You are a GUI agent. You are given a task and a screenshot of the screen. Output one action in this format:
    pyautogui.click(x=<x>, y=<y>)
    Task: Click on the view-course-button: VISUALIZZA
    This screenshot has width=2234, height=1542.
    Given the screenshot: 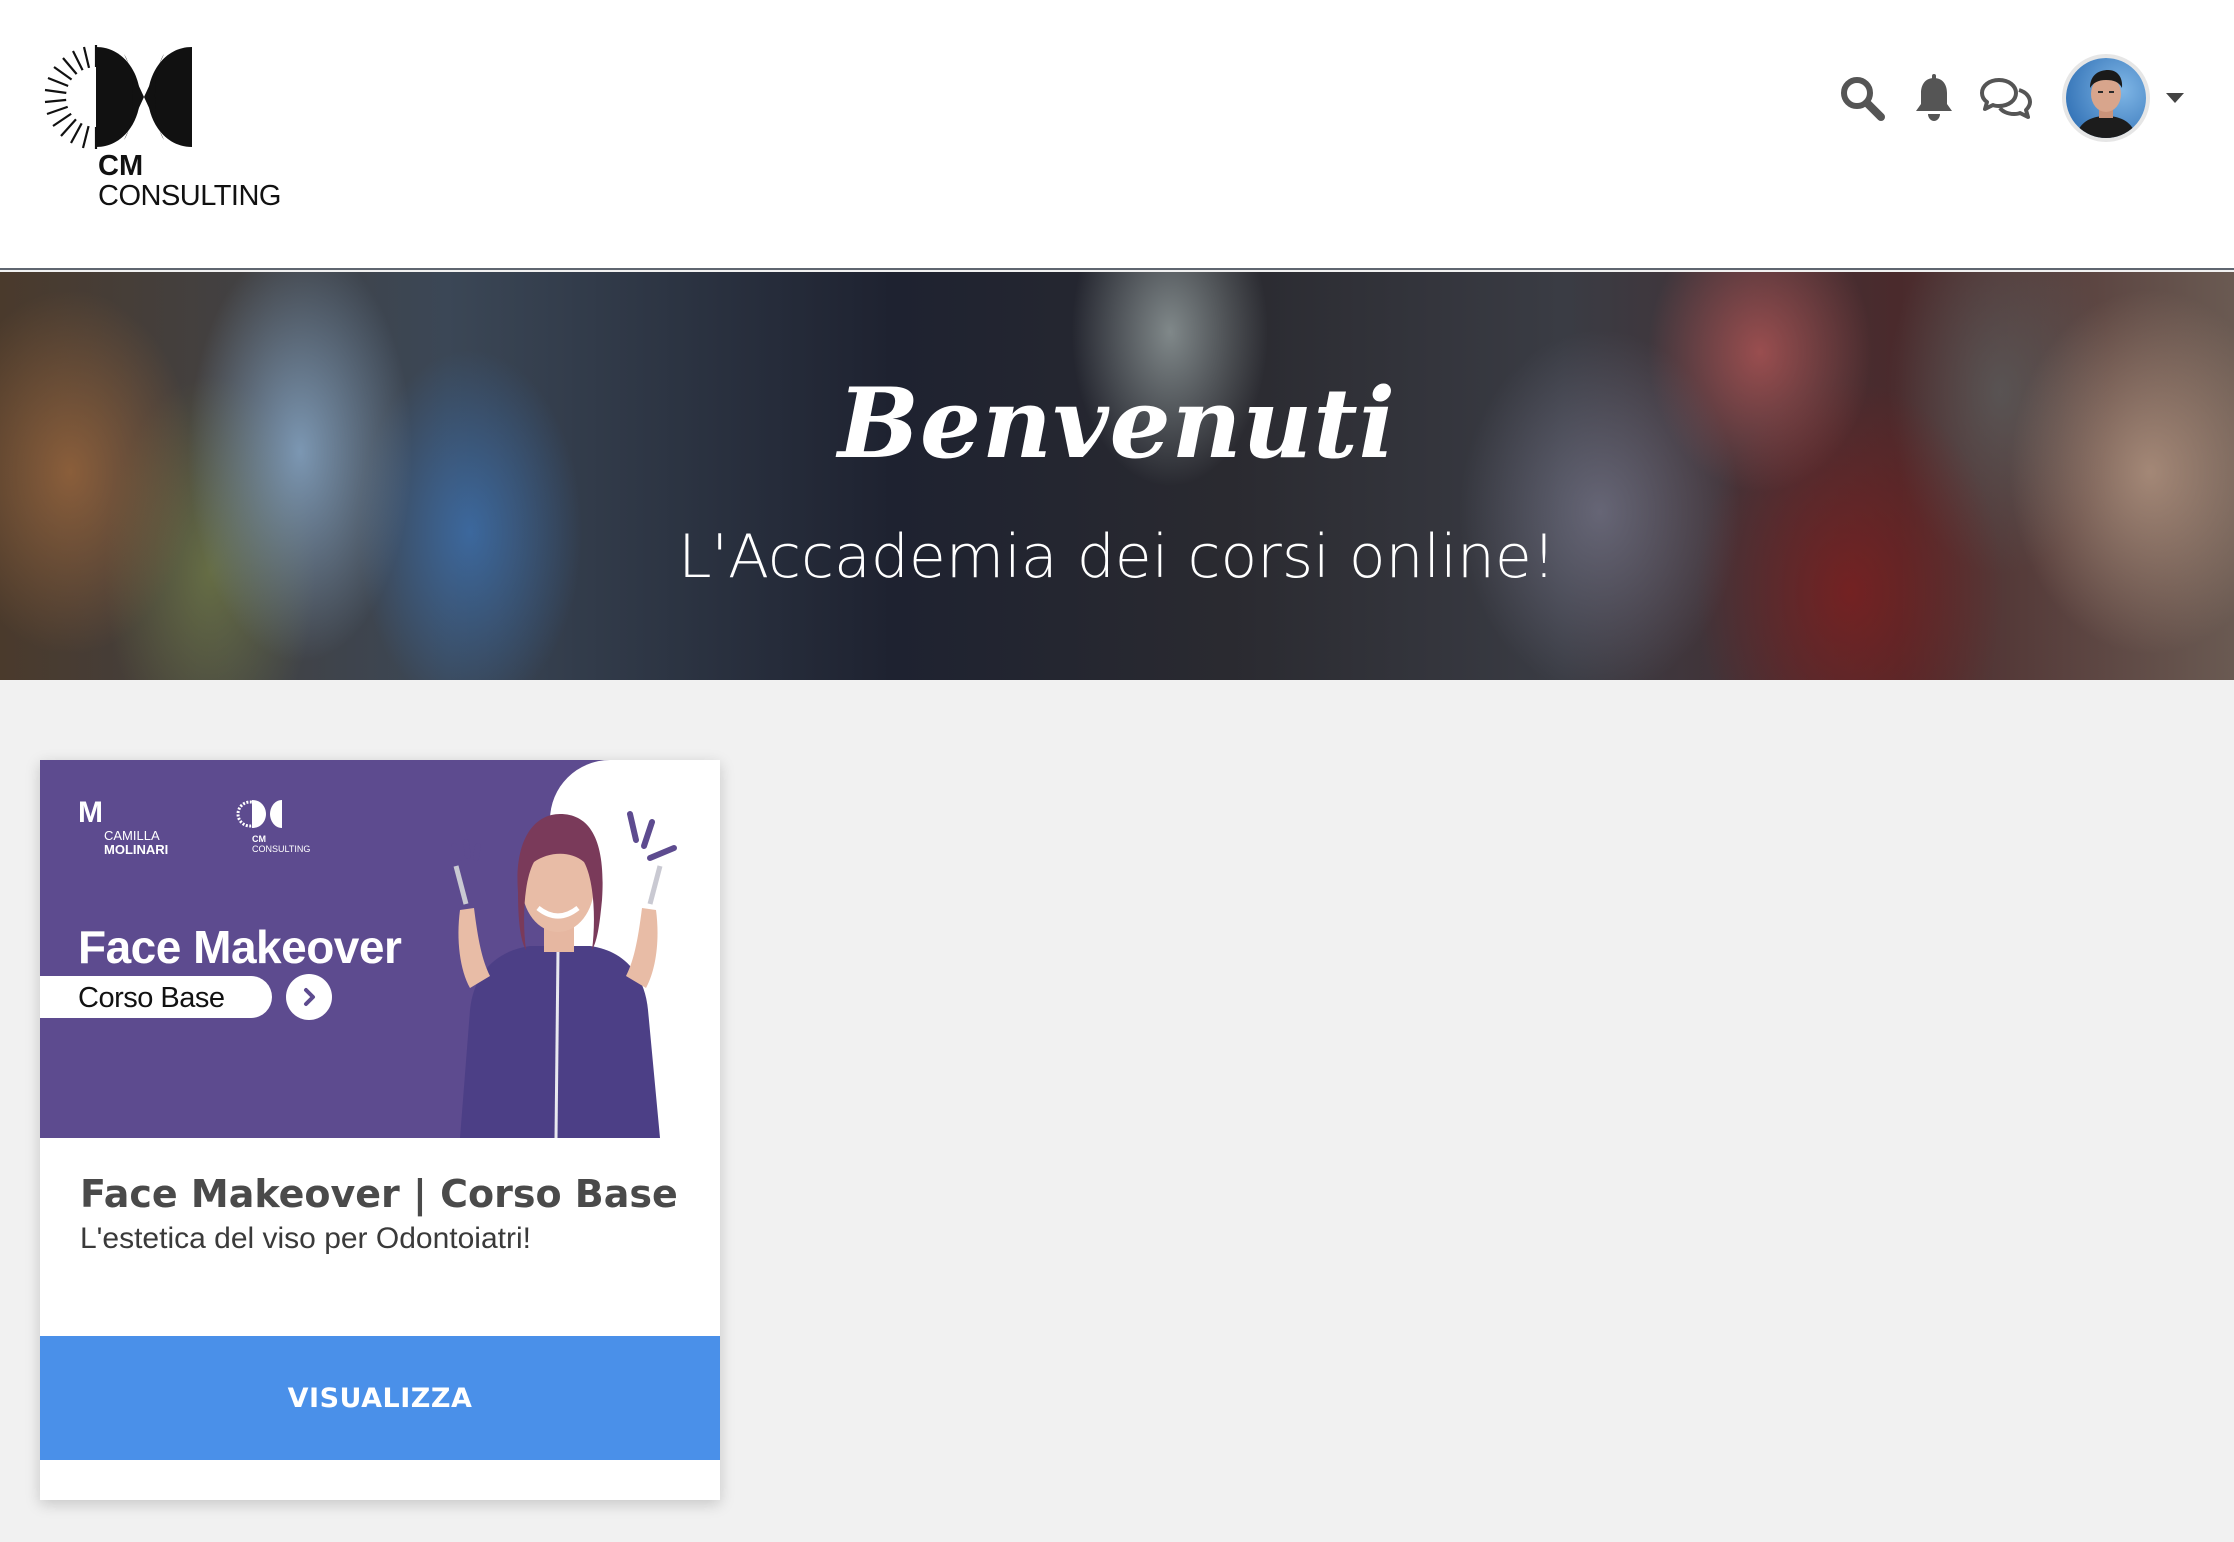 What is the action you would take?
    pyautogui.click(x=380, y=1398)
    